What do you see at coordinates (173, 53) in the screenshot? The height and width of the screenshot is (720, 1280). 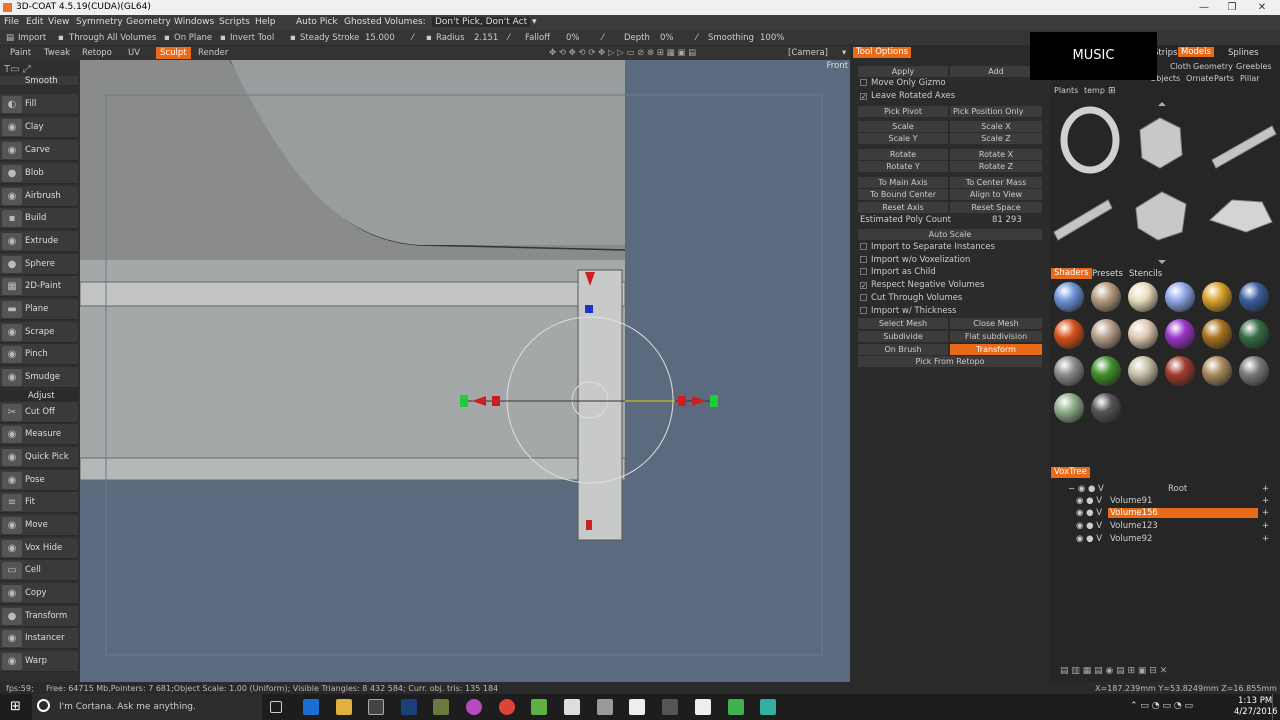 I see `room-sculpt: Sculpt` at bounding box center [173, 53].